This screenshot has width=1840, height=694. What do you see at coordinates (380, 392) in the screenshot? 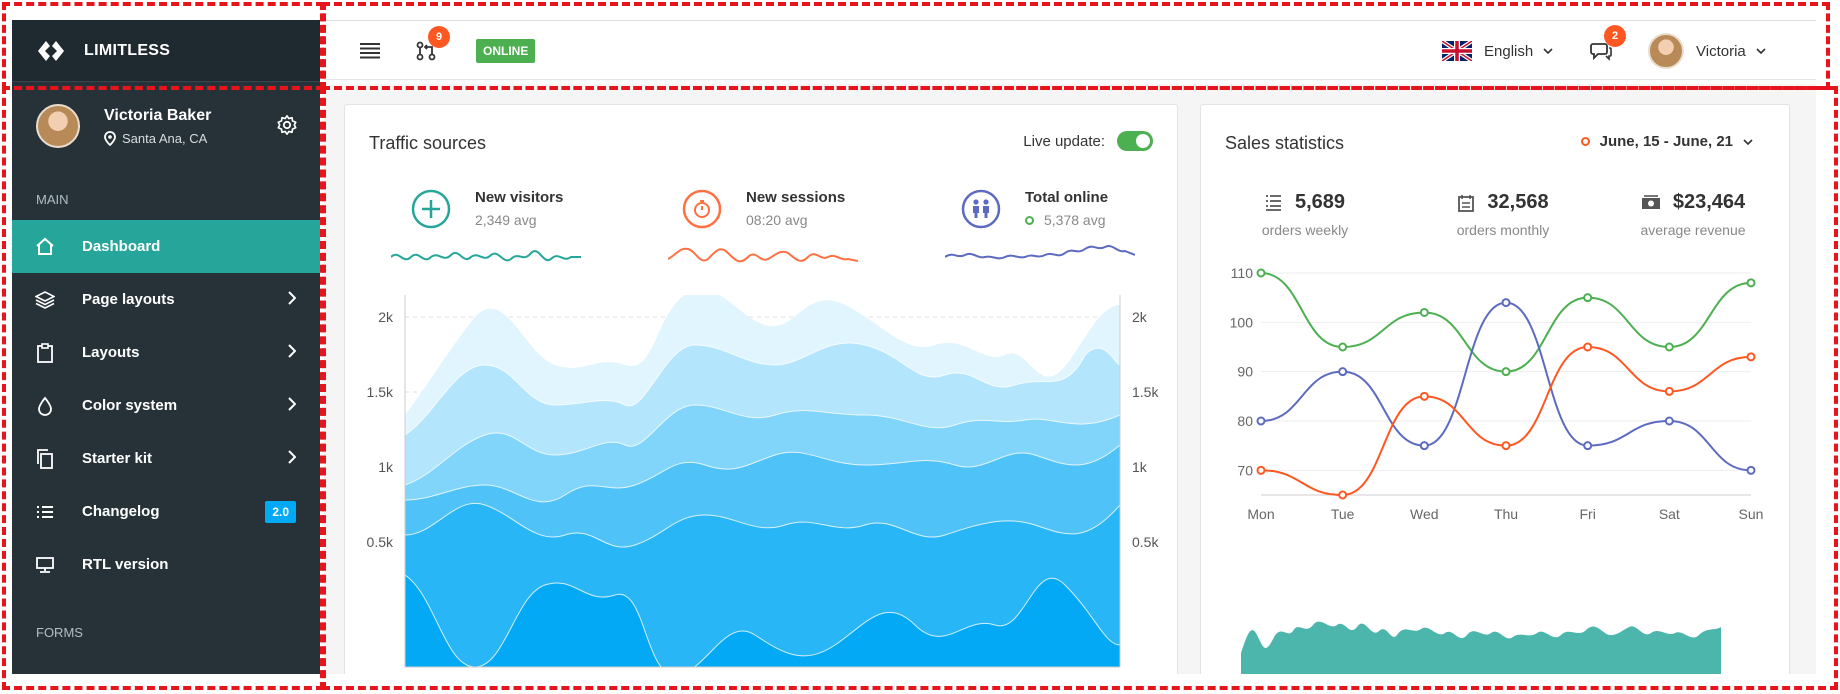
I see `y-tick-label-left: 1.5k` at bounding box center [380, 392].